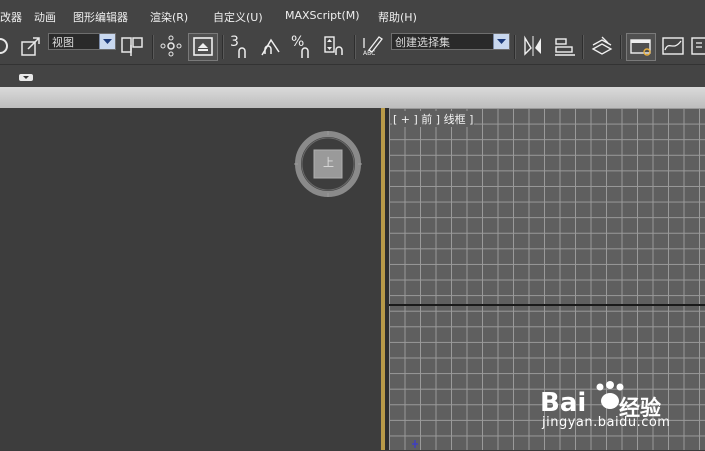 This screenshot has height=451, width=705. What do you see at coordinates (547, 305) in the screenshot?
I see `viewport-horizontal-axis-line` at bounding box center [547, 305].